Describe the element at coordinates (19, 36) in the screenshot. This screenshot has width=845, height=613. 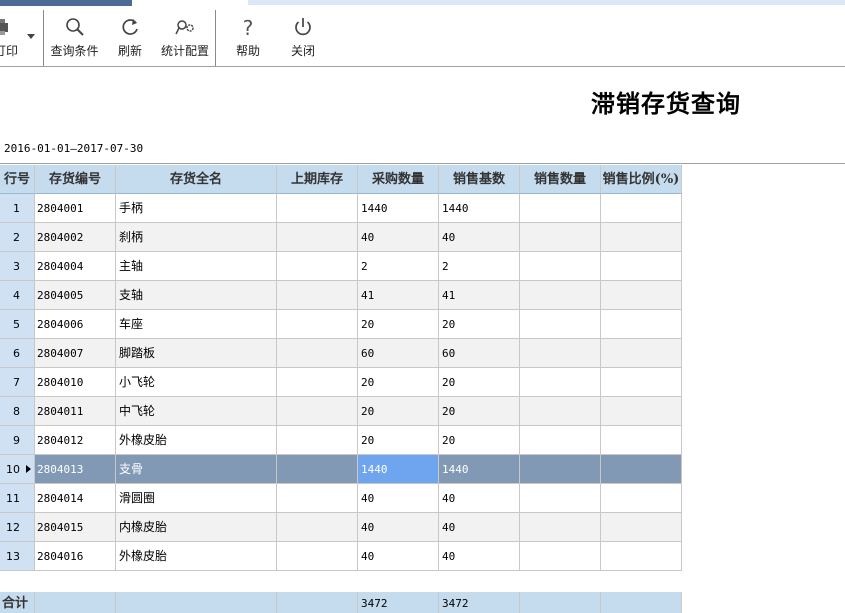
I see `print-button: 打印` at that location.